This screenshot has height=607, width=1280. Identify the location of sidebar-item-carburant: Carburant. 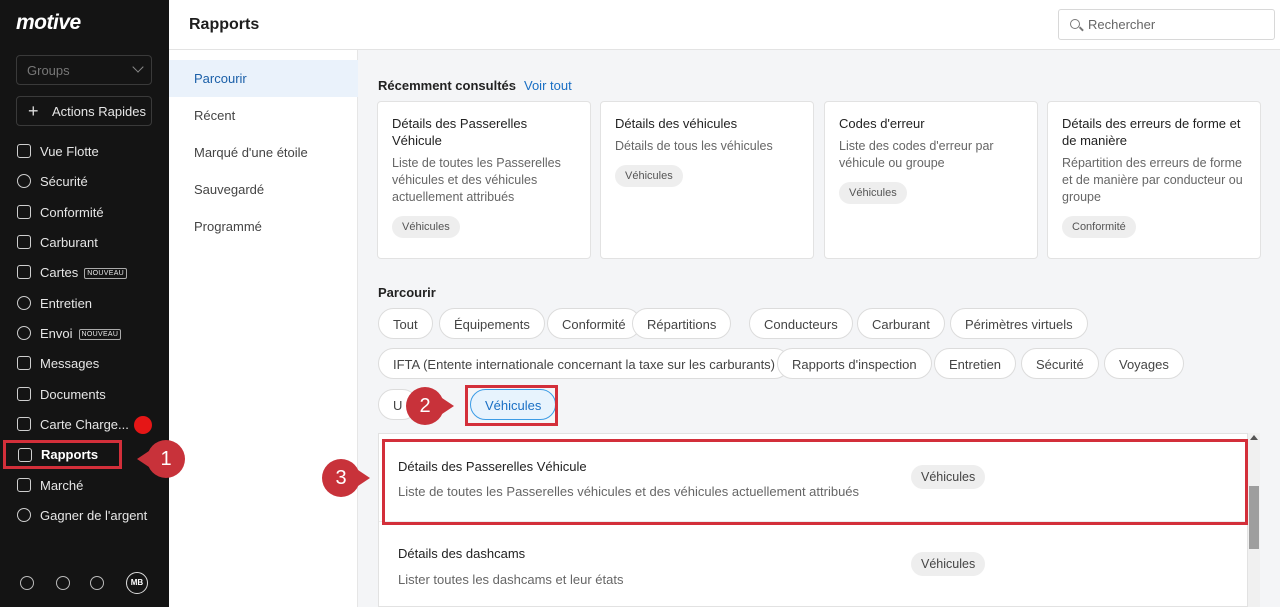
(84, 242).